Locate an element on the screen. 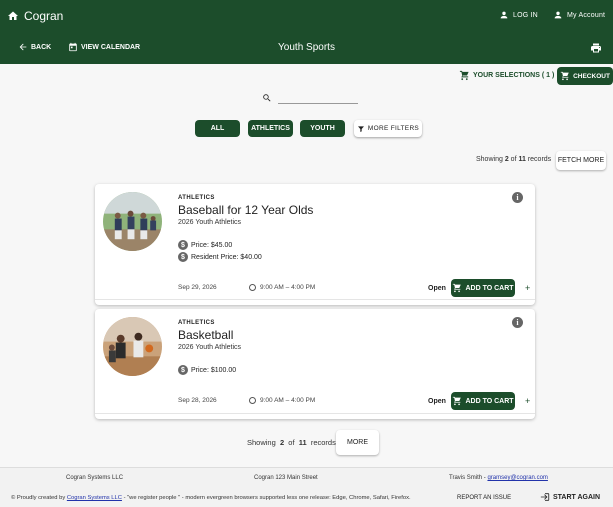 This screenshot has width=613, height=507. selections-label: YOUR SELECTIONS ( 1 ) is located at coordinates (514, 75).